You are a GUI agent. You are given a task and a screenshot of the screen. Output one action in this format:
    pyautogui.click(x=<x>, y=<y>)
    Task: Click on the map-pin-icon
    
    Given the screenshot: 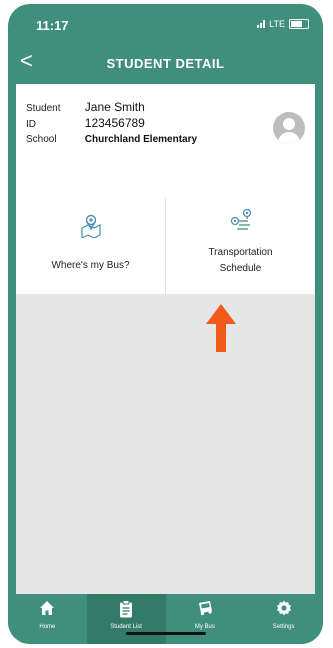 What is the action you would take?
    pyautogui.click(x=90, y=226)
    